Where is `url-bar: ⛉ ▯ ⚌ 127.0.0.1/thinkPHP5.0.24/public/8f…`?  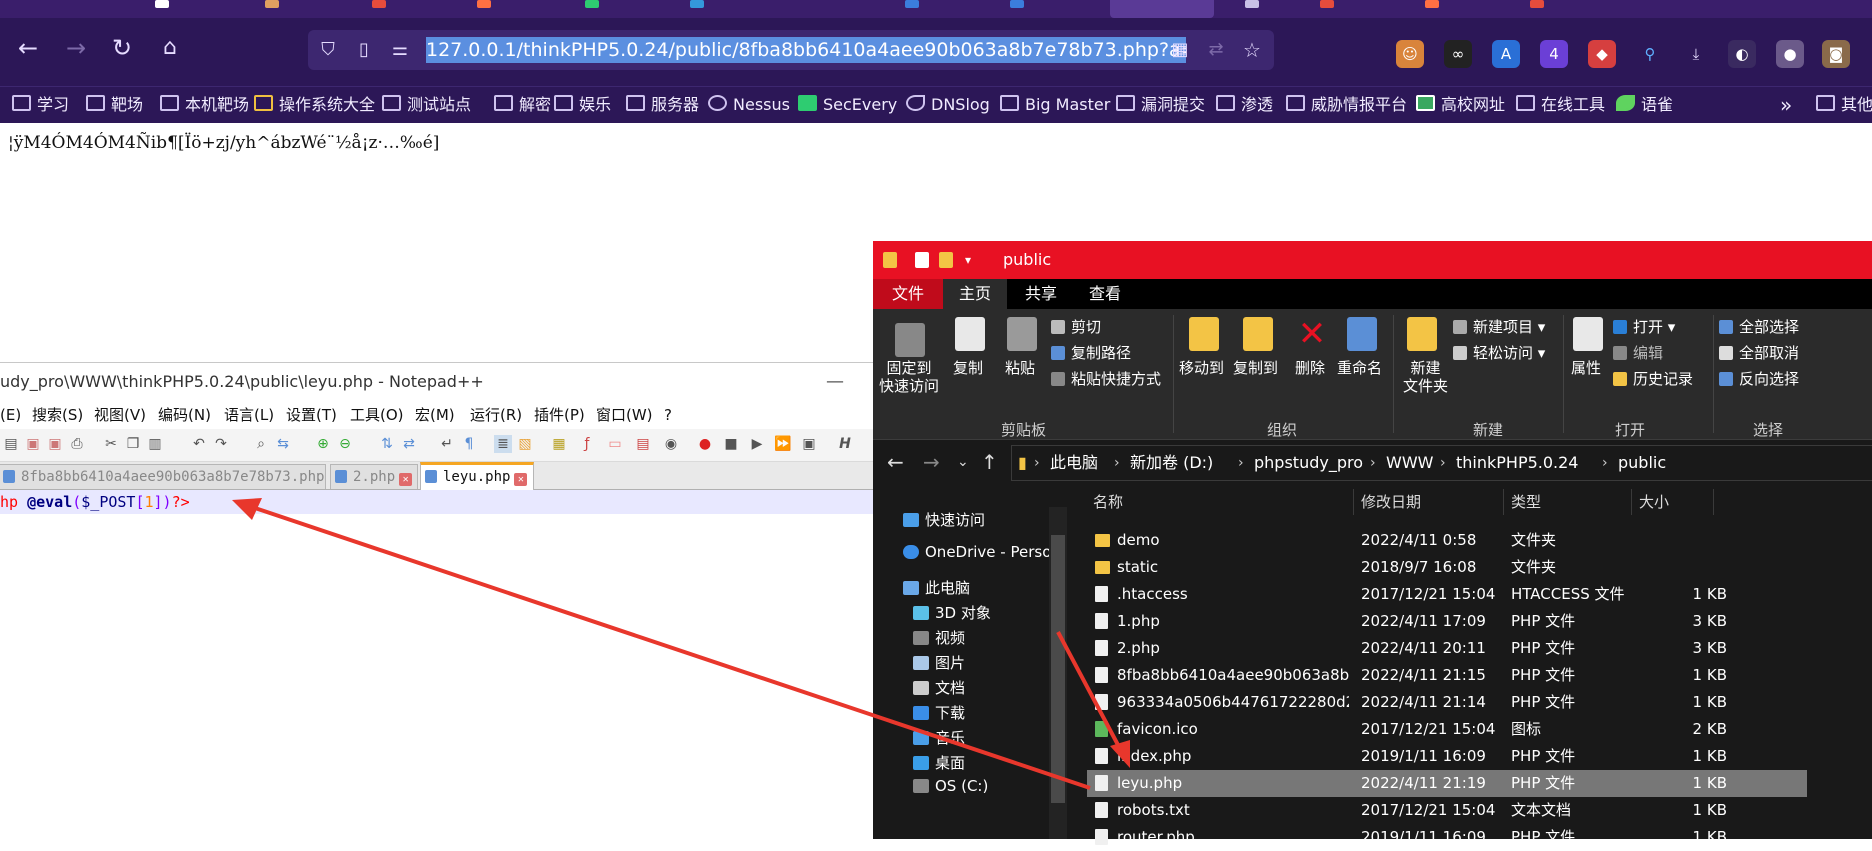 url-bar: ⛉ ▯ ⚌ 127.0.0.1/thinkPHP5.0.24/public/8f… is located at coordinates (791, 50).